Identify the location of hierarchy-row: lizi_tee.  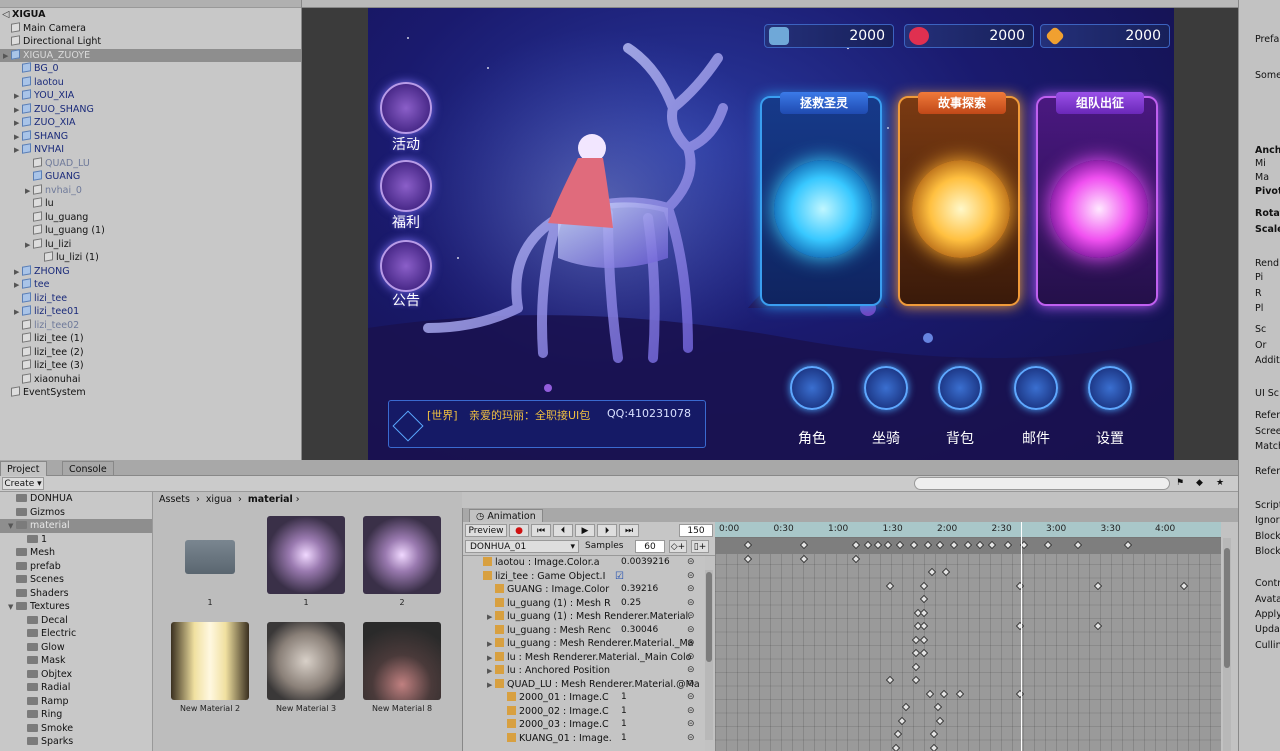
(150, 298).